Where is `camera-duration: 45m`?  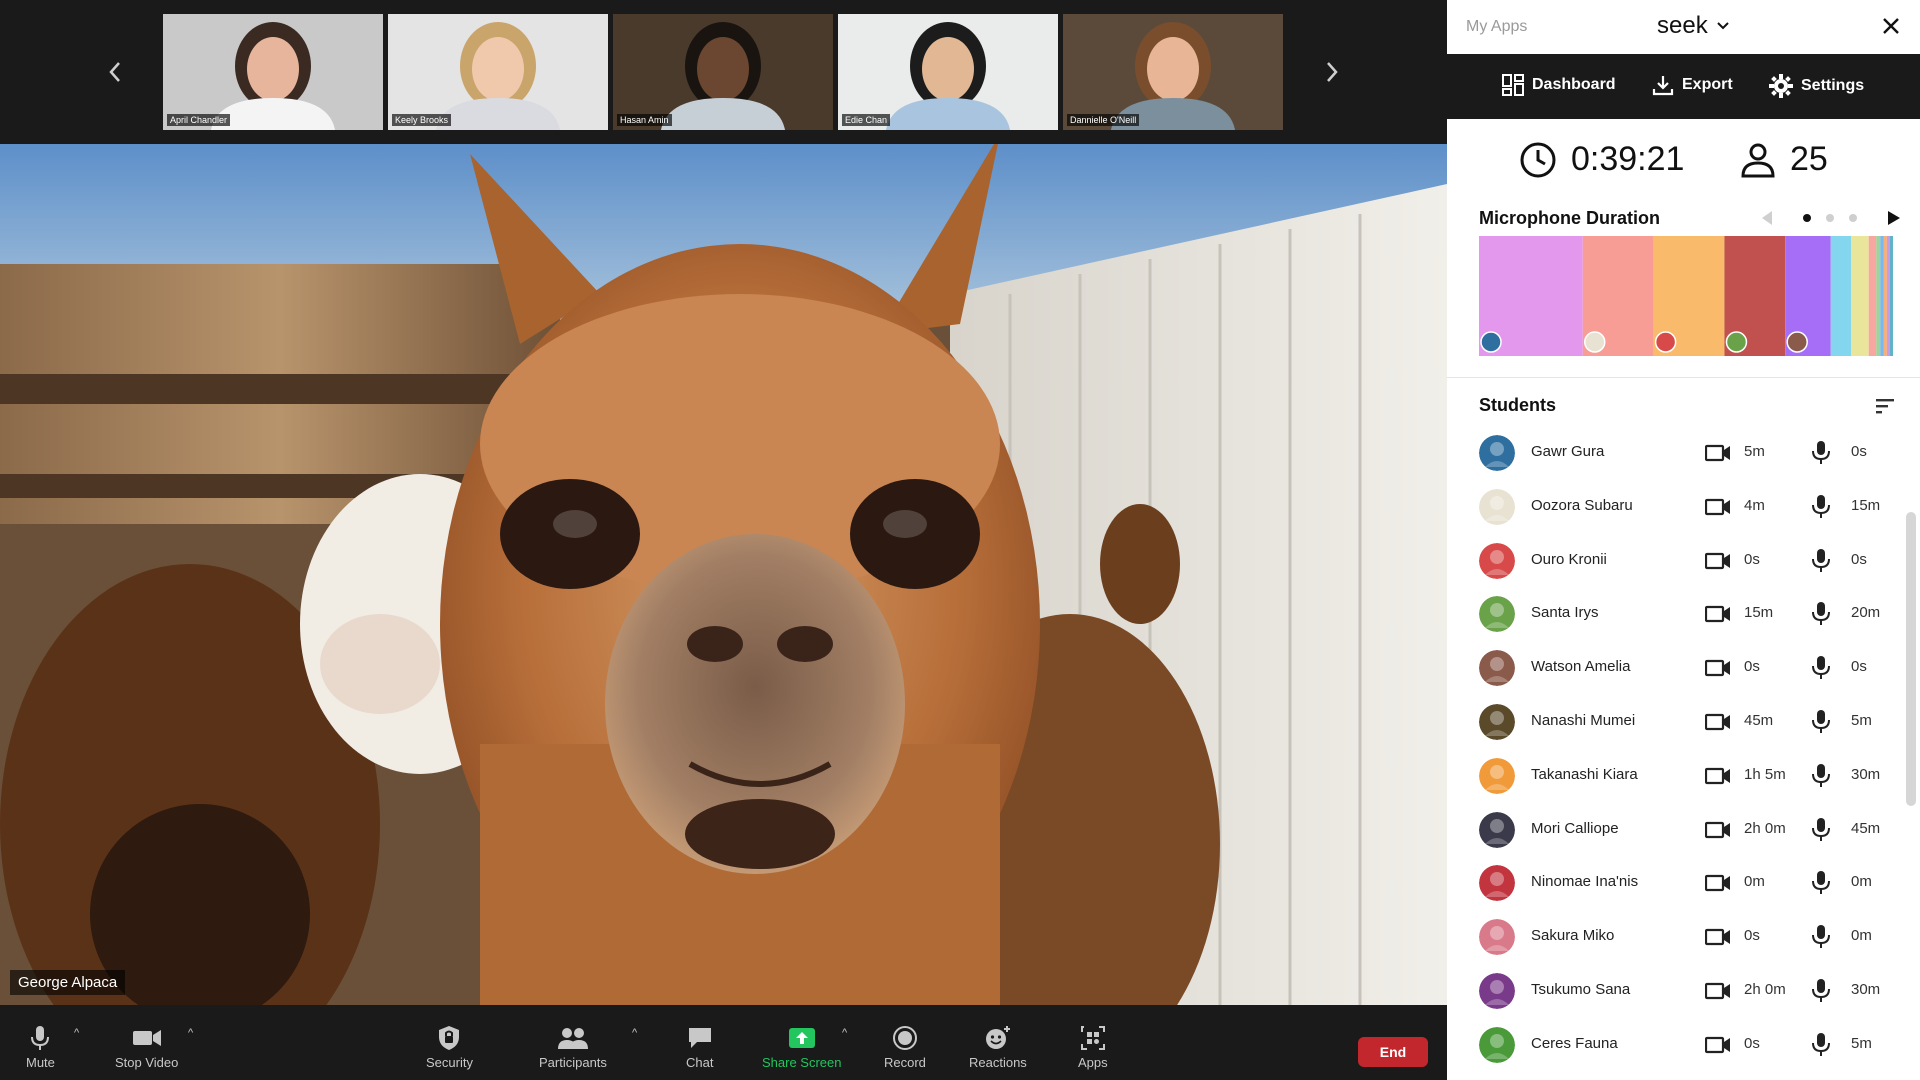 camera-duration: 45m is located at coordinates (1759, 720).